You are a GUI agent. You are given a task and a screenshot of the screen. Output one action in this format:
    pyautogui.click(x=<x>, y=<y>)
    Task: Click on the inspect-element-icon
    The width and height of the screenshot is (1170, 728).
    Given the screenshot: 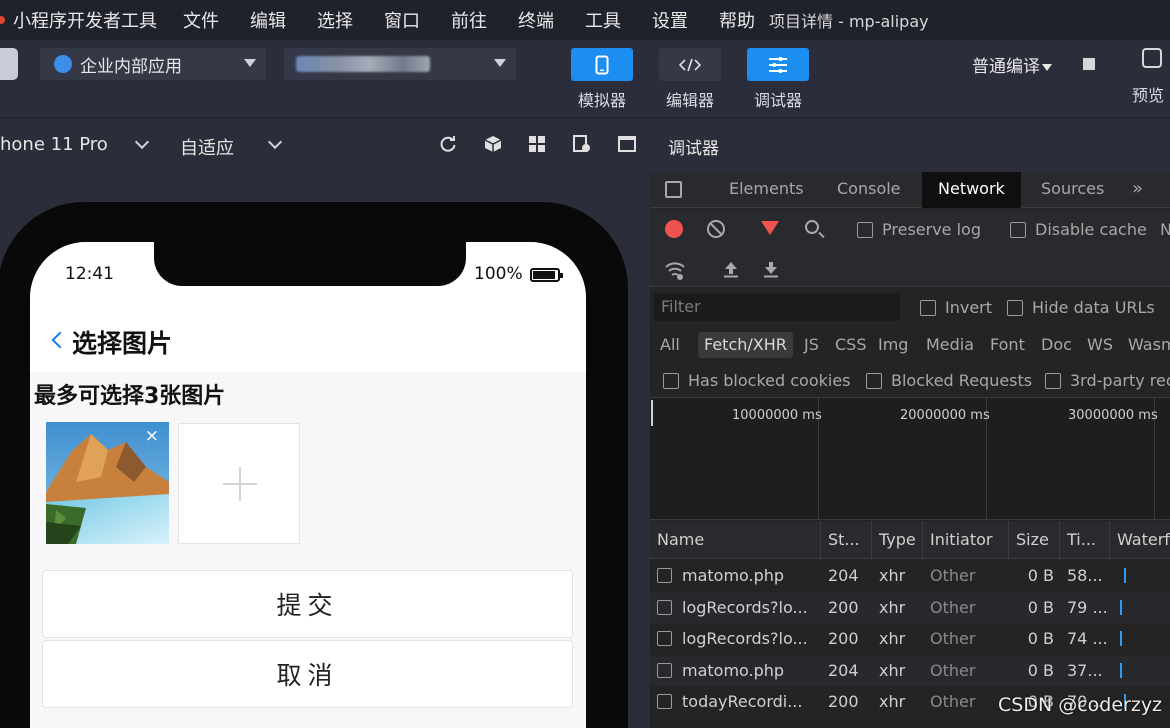 What is the action you would take?
    pyautogui.click(x=673, y=189)
    